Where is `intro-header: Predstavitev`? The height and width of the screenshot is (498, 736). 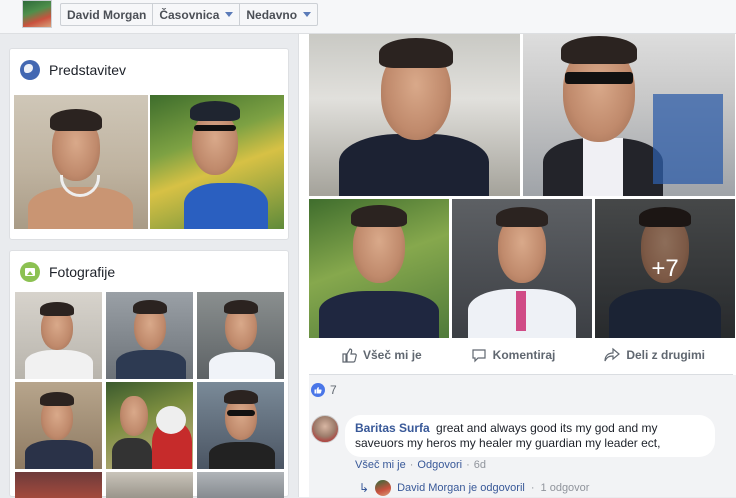
intro-header: Predstavitev is located at coordinates (73, 70).